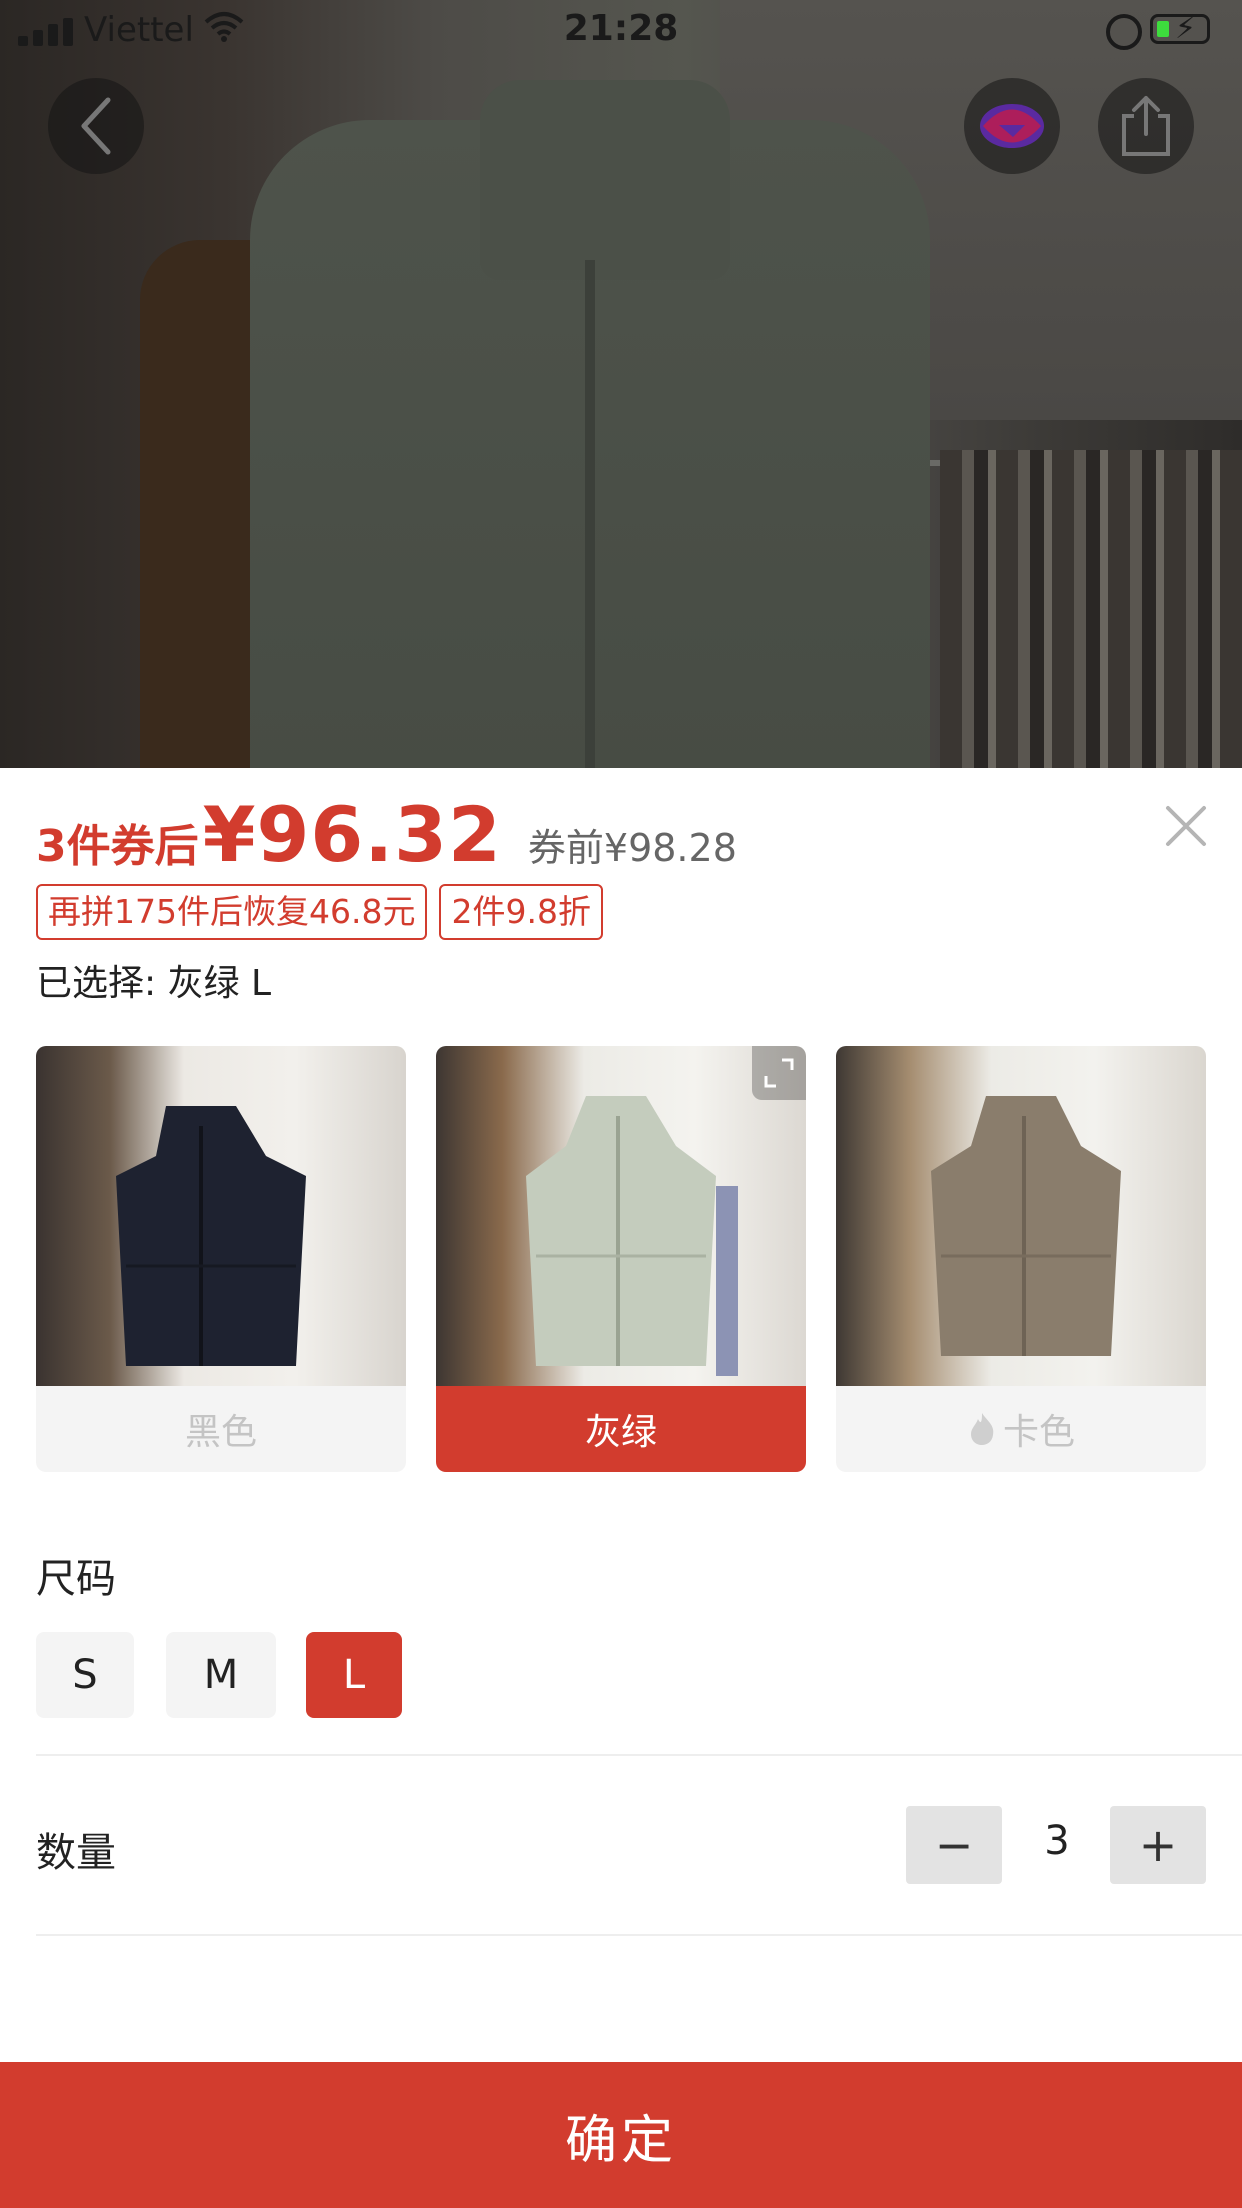  What do you see at coordinates (1180, 28) in the screenshot?
I see `battery-icon: ⚡` at bounding box center [1180, 28].